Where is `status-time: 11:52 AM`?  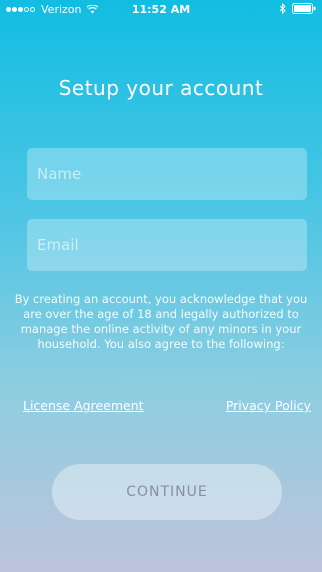
status-time: 11:52 AM is located at coordinates (161, 9).